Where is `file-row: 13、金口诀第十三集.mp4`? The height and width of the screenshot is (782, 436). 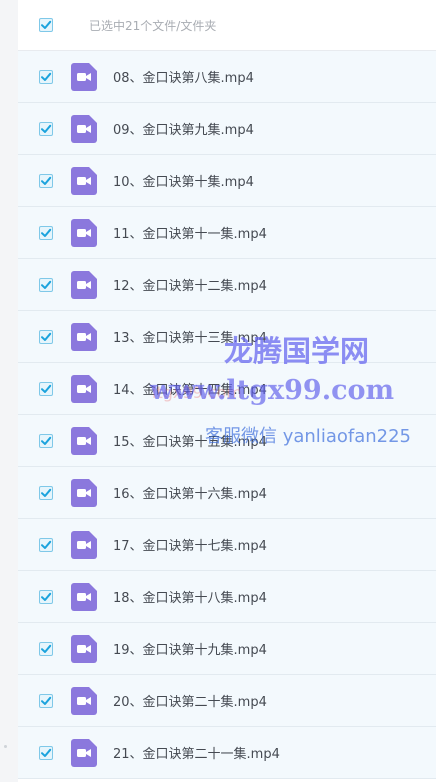 file-row: 13、金口诀第十三集.mp4 is located at coordinates (227, 337).